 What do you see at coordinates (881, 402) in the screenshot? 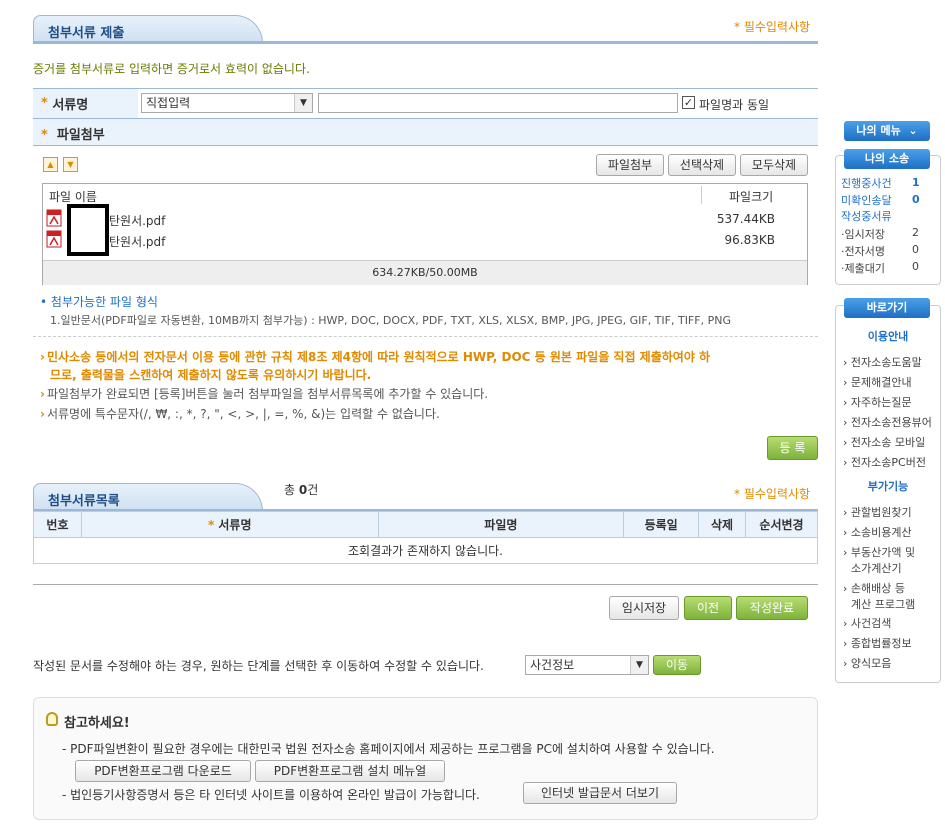
I see `guide-link-label: 자주하는질문` at bounding box center [881, 402].